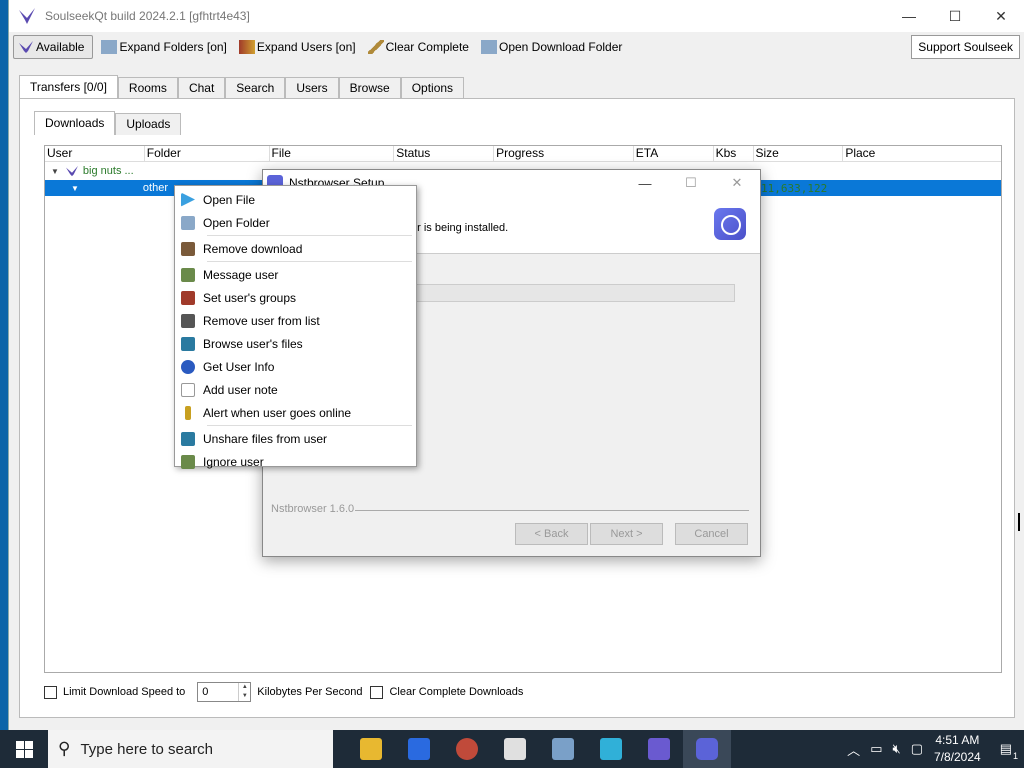 The image size is (1024, 768). I want to click on column-size: Size, so click(799, 153).